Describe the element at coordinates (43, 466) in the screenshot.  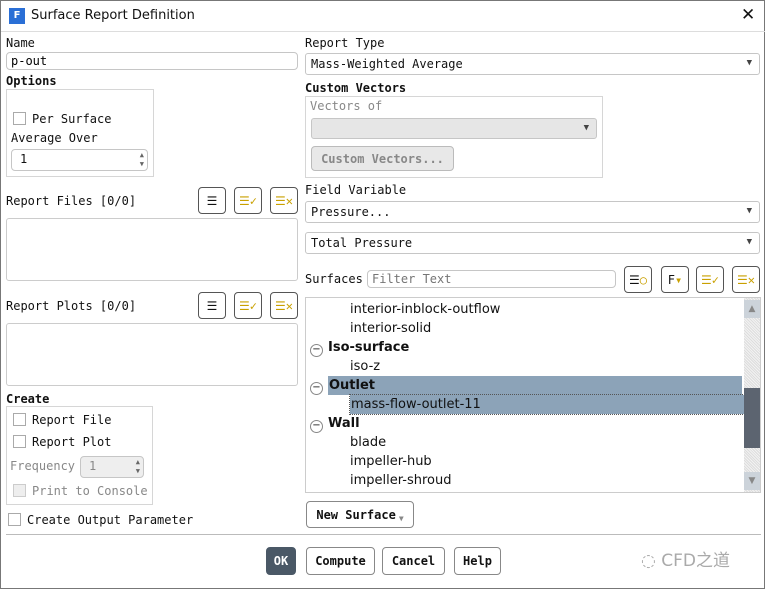
I see `frequency-label: Frequency` at that location.